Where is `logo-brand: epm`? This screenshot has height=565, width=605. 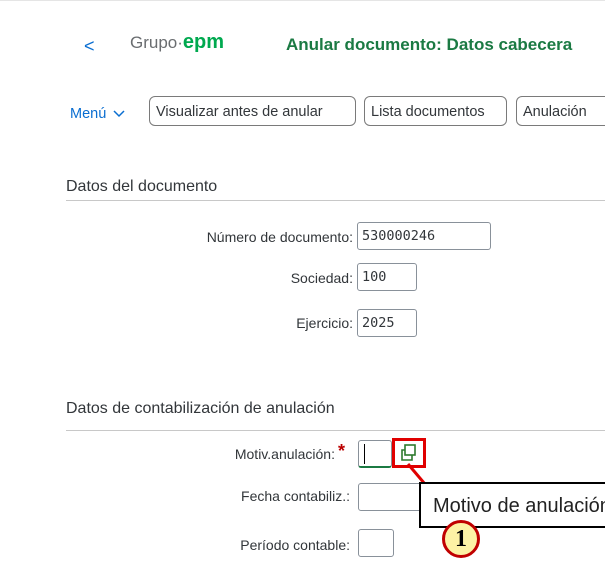
logo-brand: epm is located at coordinates (203, 42).